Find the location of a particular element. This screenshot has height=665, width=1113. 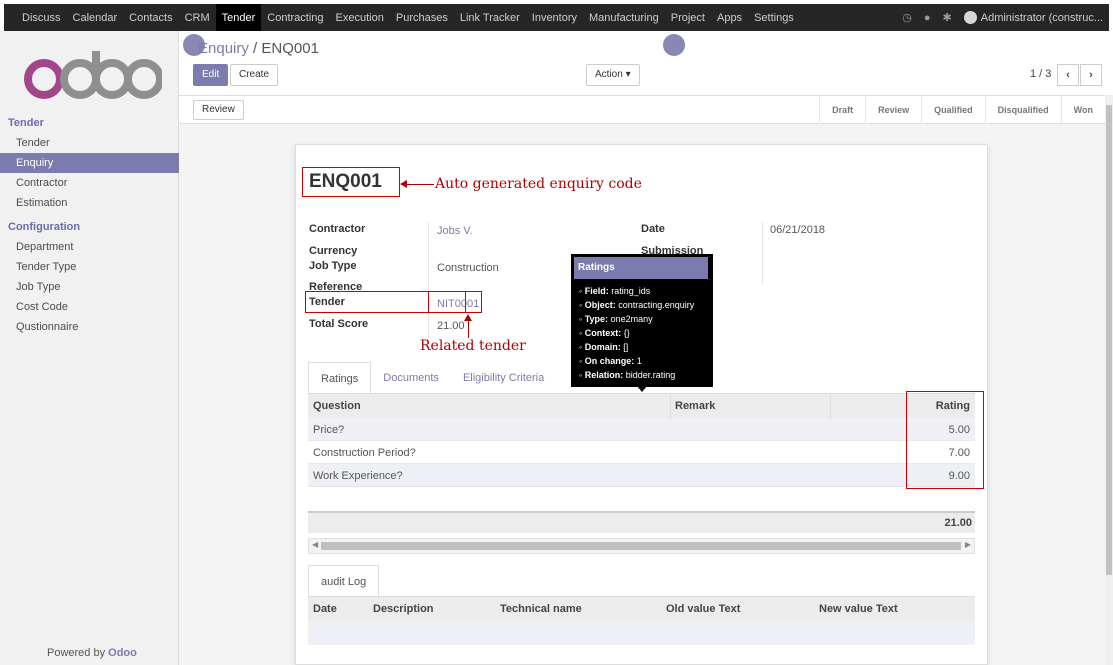

topnav-execution: Execution is located at coordinates (360, 17).